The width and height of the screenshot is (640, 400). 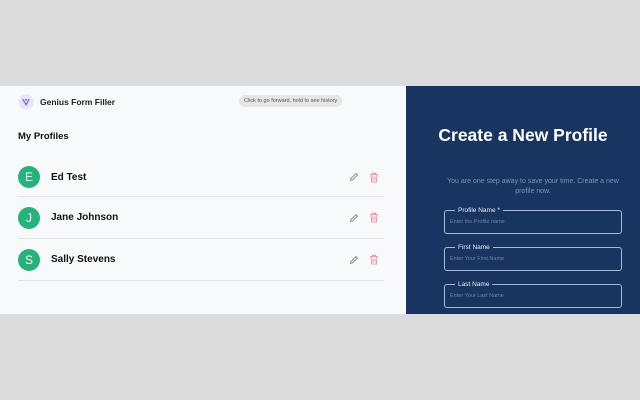 What do you see at coordinates (83, 259) in the screenshot?
I see `profile-name: Sally Stevens` at bounding box center [83, 259].